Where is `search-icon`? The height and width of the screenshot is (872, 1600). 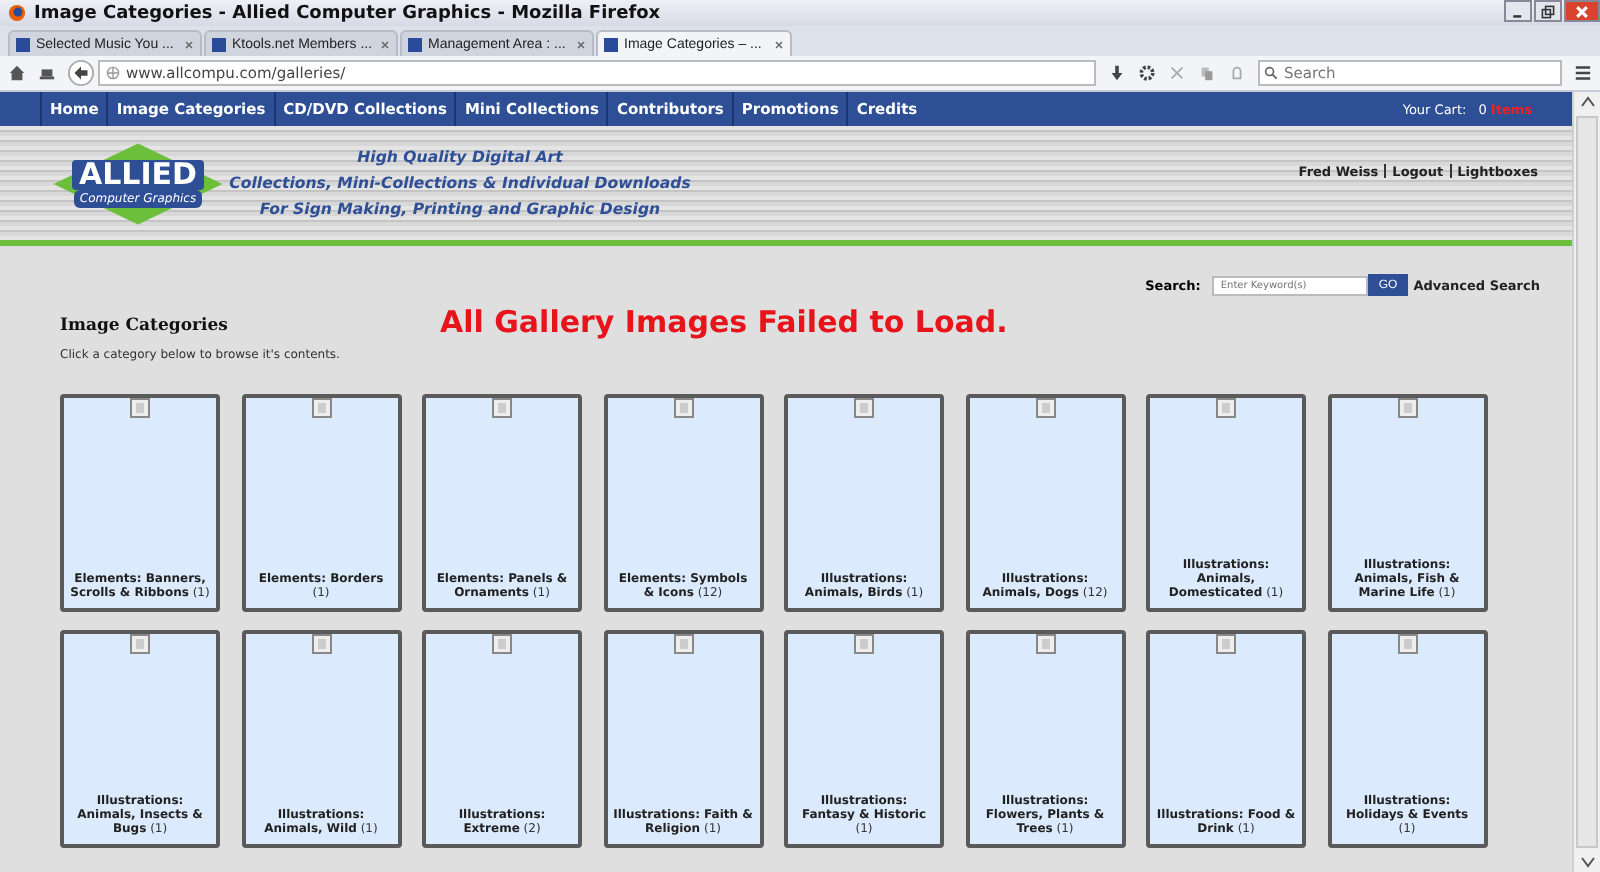
search-icon is located at coordinates (1271, 73).